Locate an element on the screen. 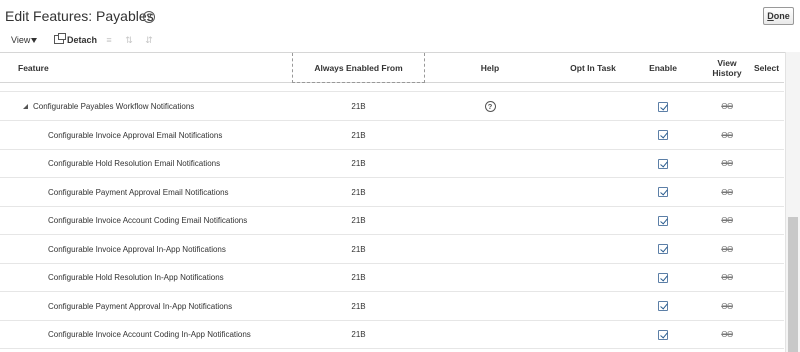 The image size is (800, 352). detach-icon is located at coordinates (60, 38).